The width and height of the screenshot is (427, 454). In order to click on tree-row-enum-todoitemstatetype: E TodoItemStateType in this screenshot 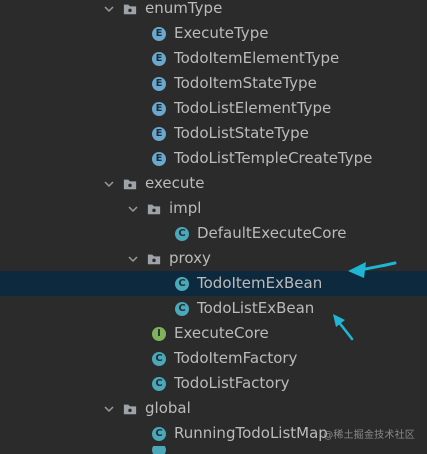, I will do `click(213, 83)`.